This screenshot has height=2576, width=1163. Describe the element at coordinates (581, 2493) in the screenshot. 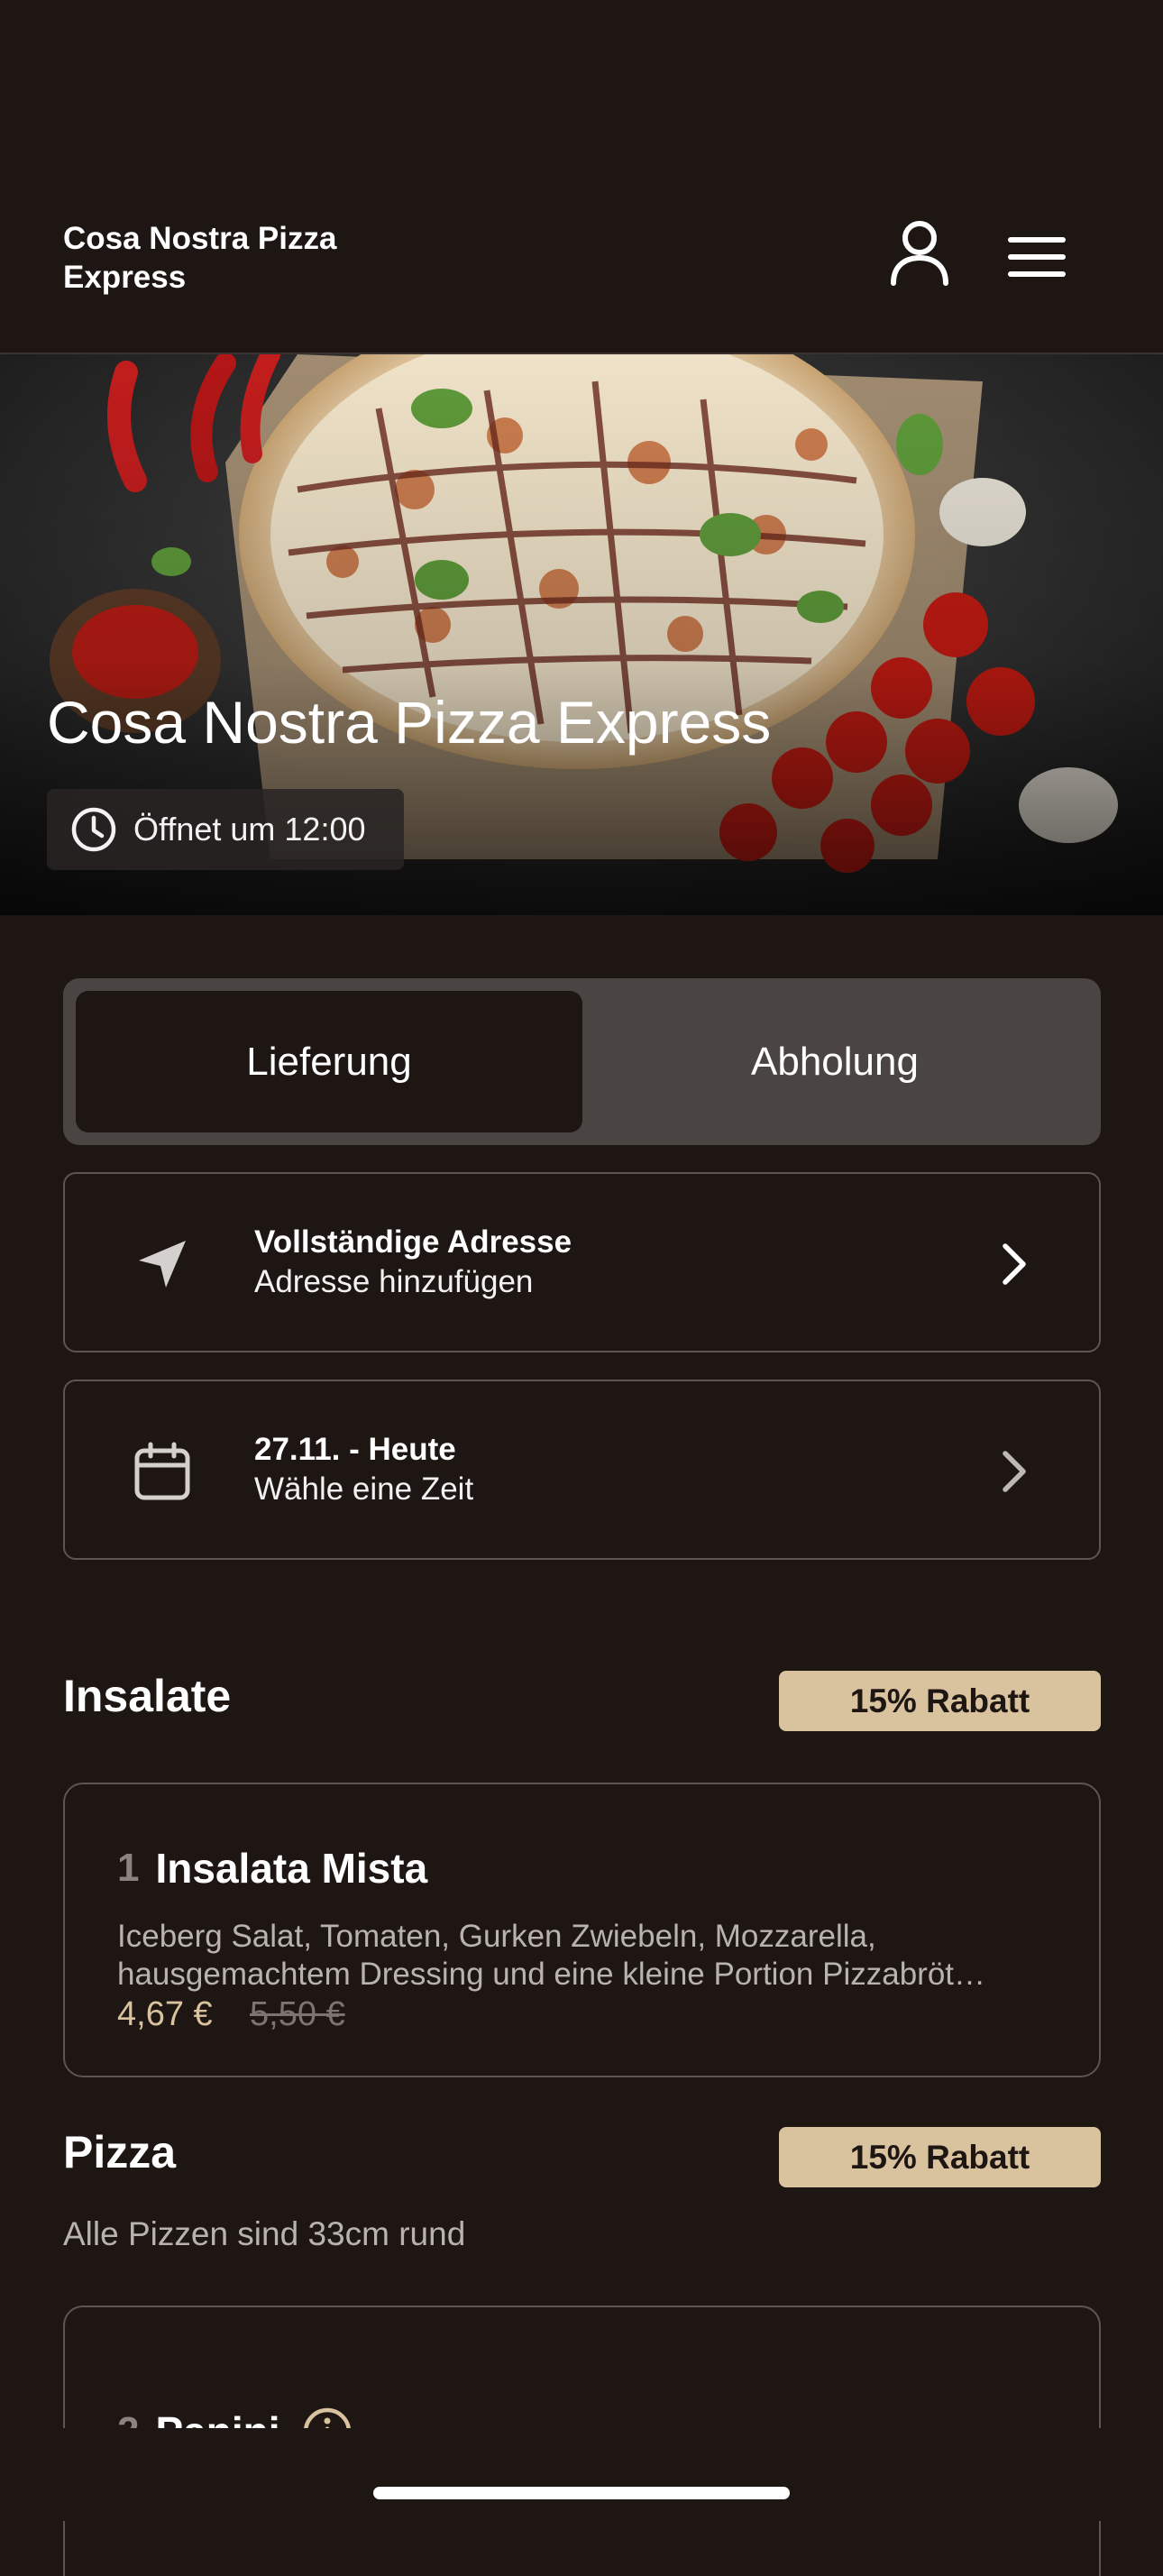

I see `home-indicator` at that location.